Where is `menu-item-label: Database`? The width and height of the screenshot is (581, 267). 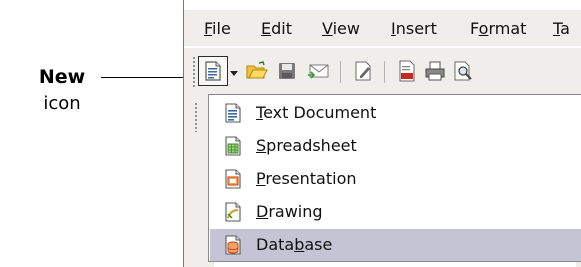
menu-item-label: Database is located at coordinates (294, 244).